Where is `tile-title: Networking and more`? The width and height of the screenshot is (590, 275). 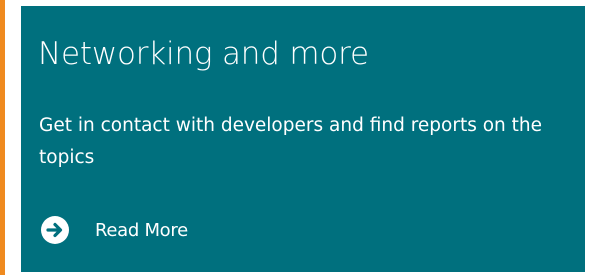 tile-title: Networking and more is located at coordinates (203, 54).